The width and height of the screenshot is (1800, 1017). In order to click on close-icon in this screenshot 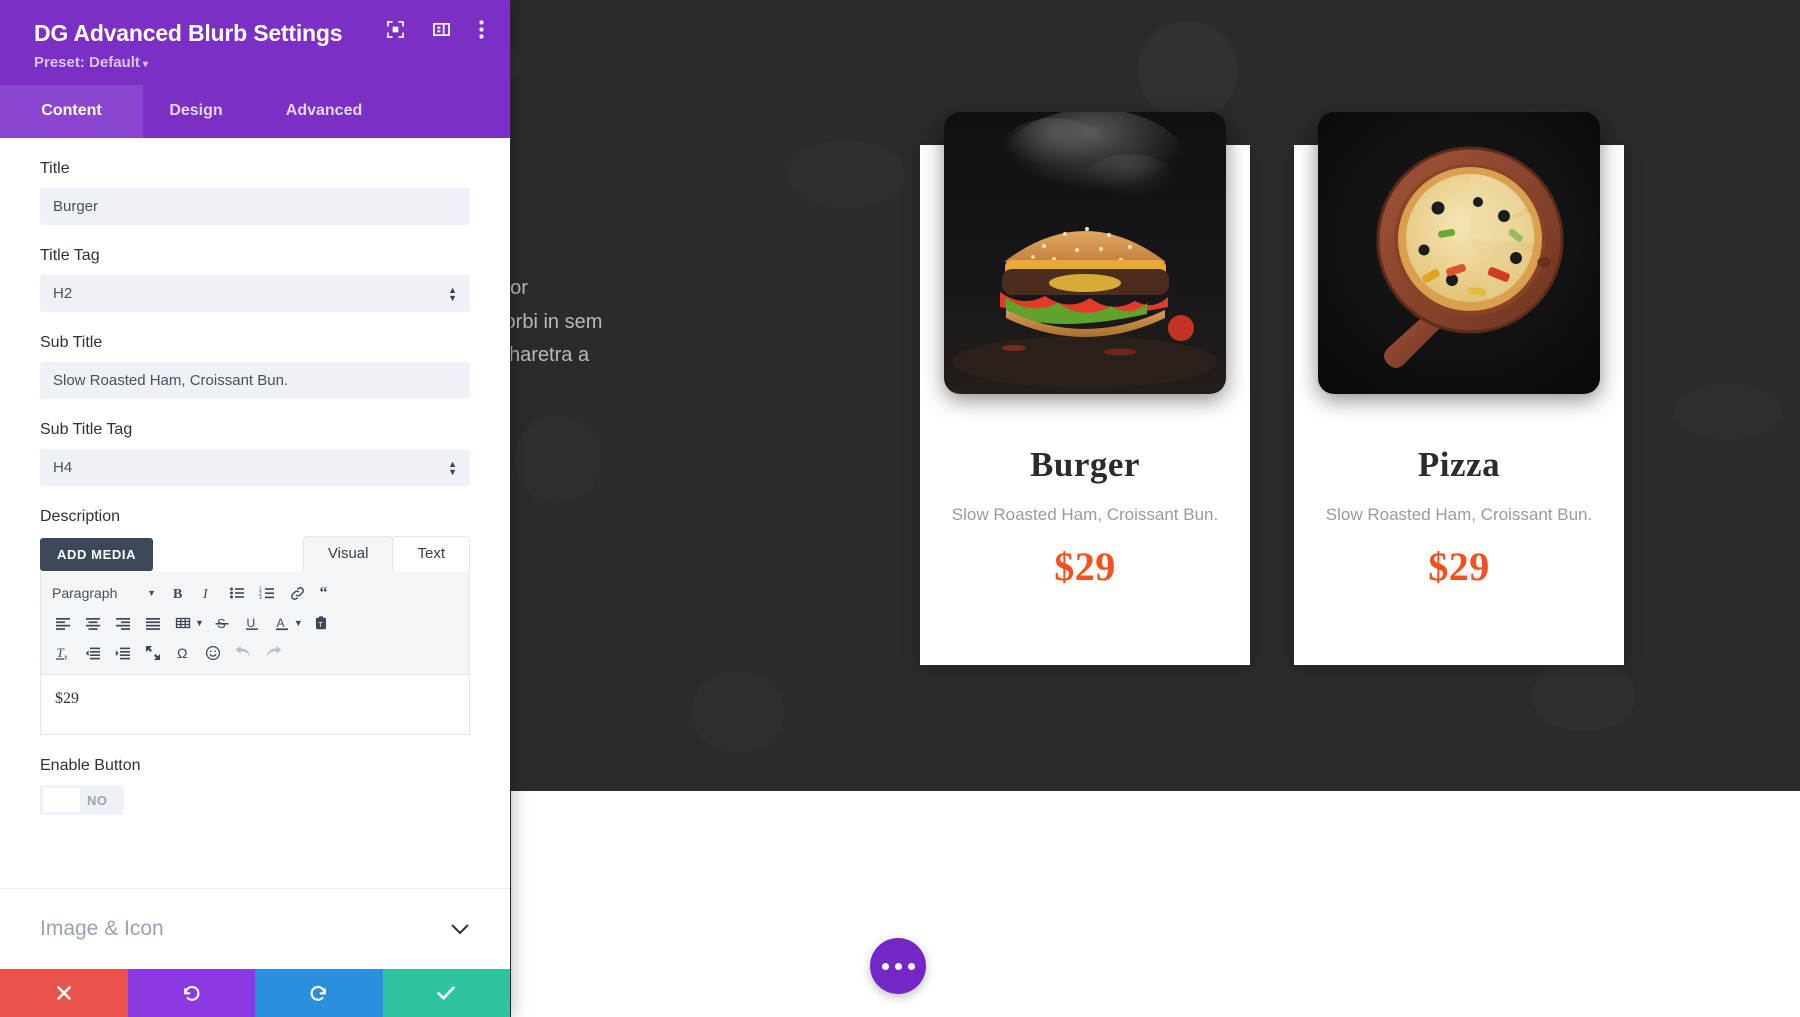, I will do `click(64, 993)`.